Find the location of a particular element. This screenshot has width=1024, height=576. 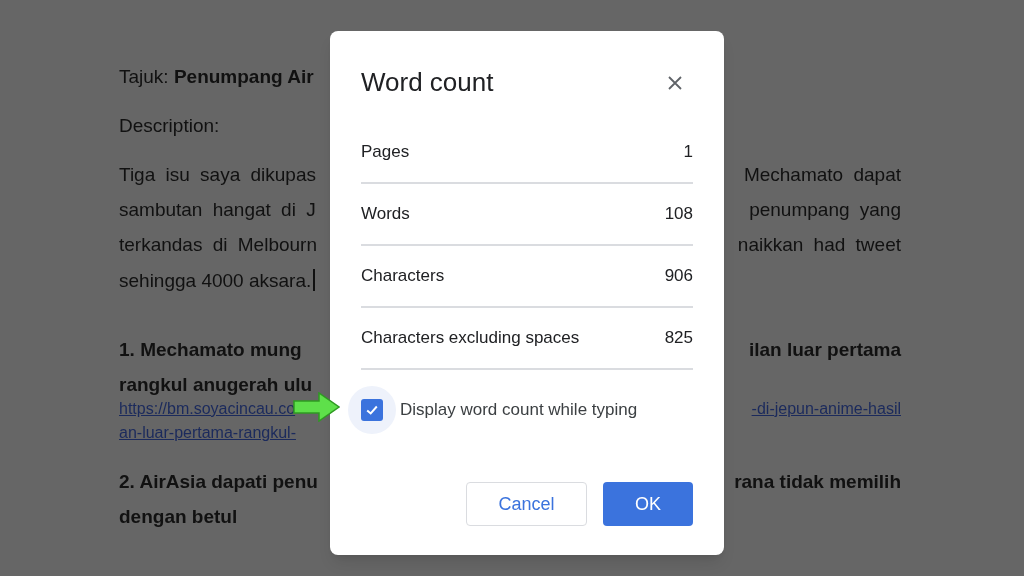

link-text: https://bm.soyacincau.co is located at coordinates (207, 409).